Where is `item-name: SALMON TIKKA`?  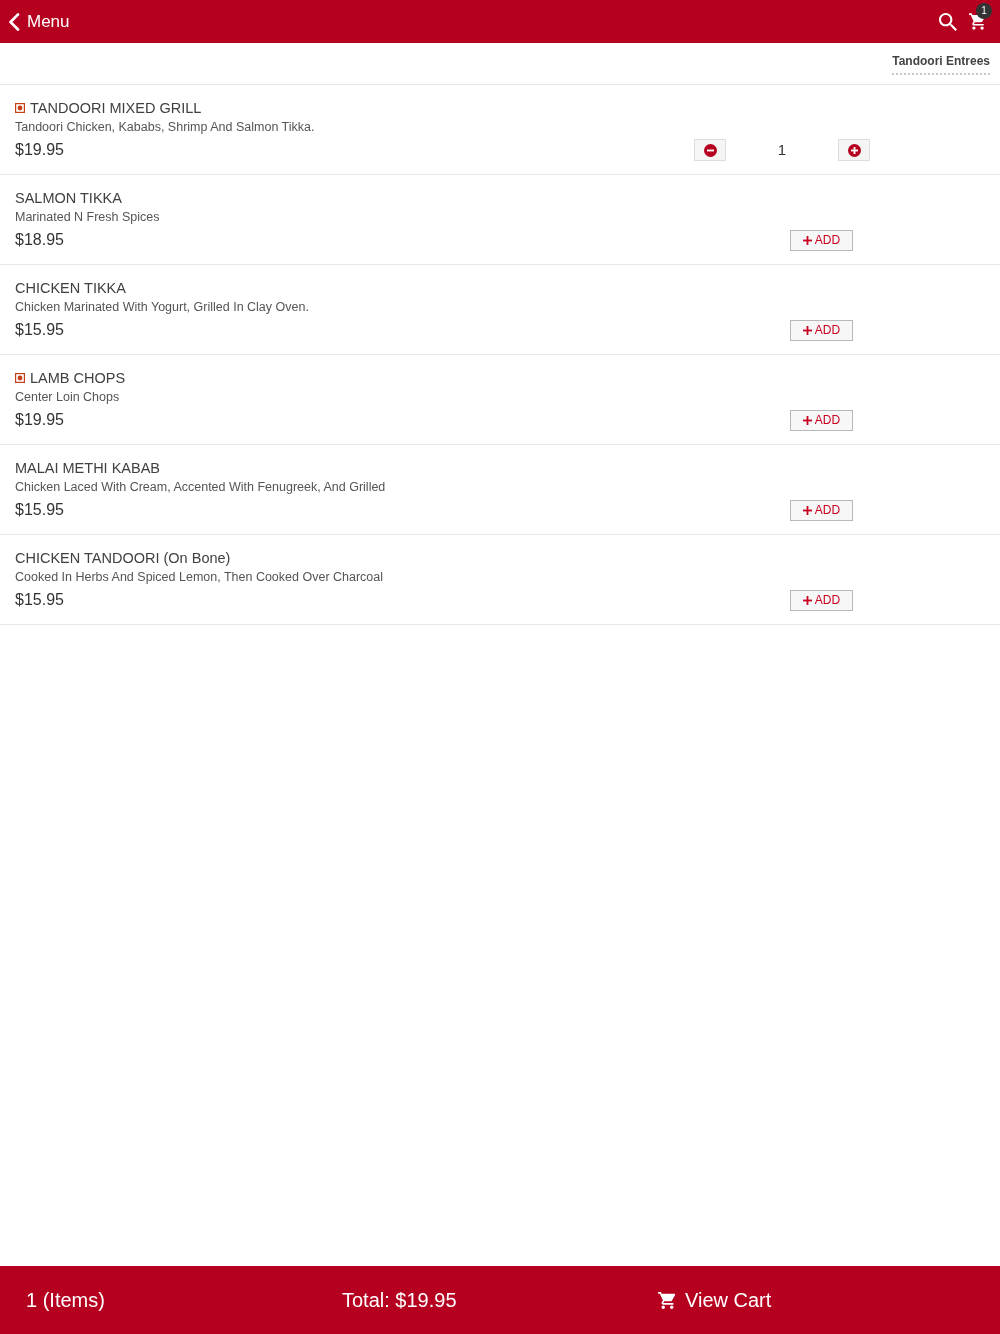
item-name: SALMON TIKKA is located at coordinates (68, 198).